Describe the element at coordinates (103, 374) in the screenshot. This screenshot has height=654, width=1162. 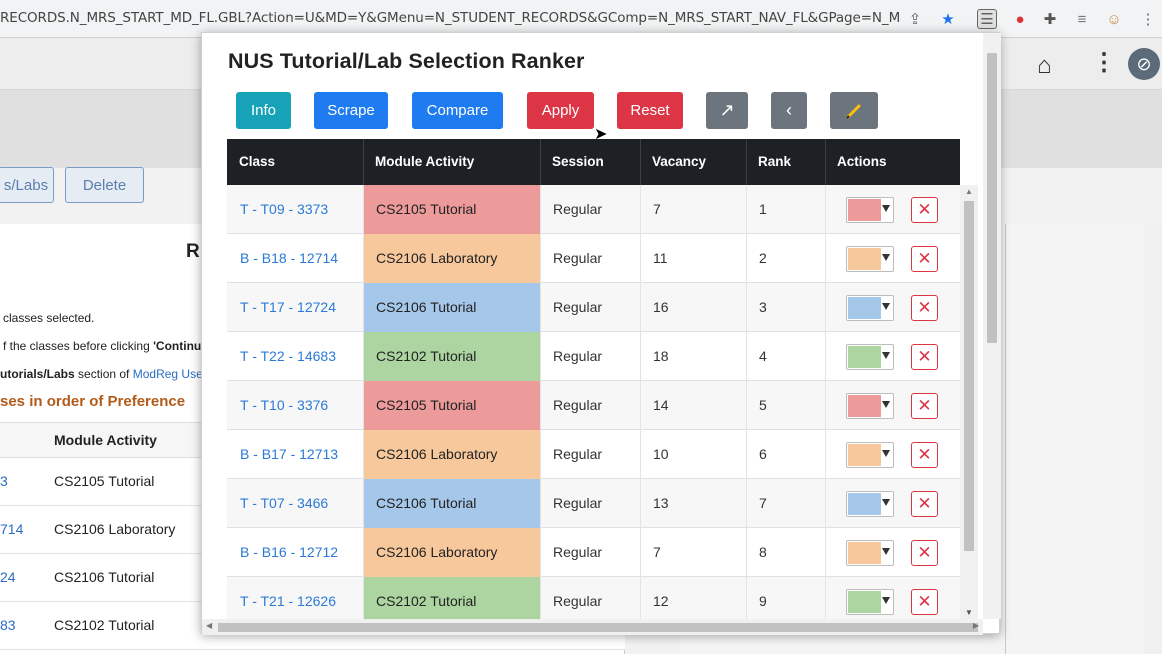
I see `background-text-fragment: section of` at that location.